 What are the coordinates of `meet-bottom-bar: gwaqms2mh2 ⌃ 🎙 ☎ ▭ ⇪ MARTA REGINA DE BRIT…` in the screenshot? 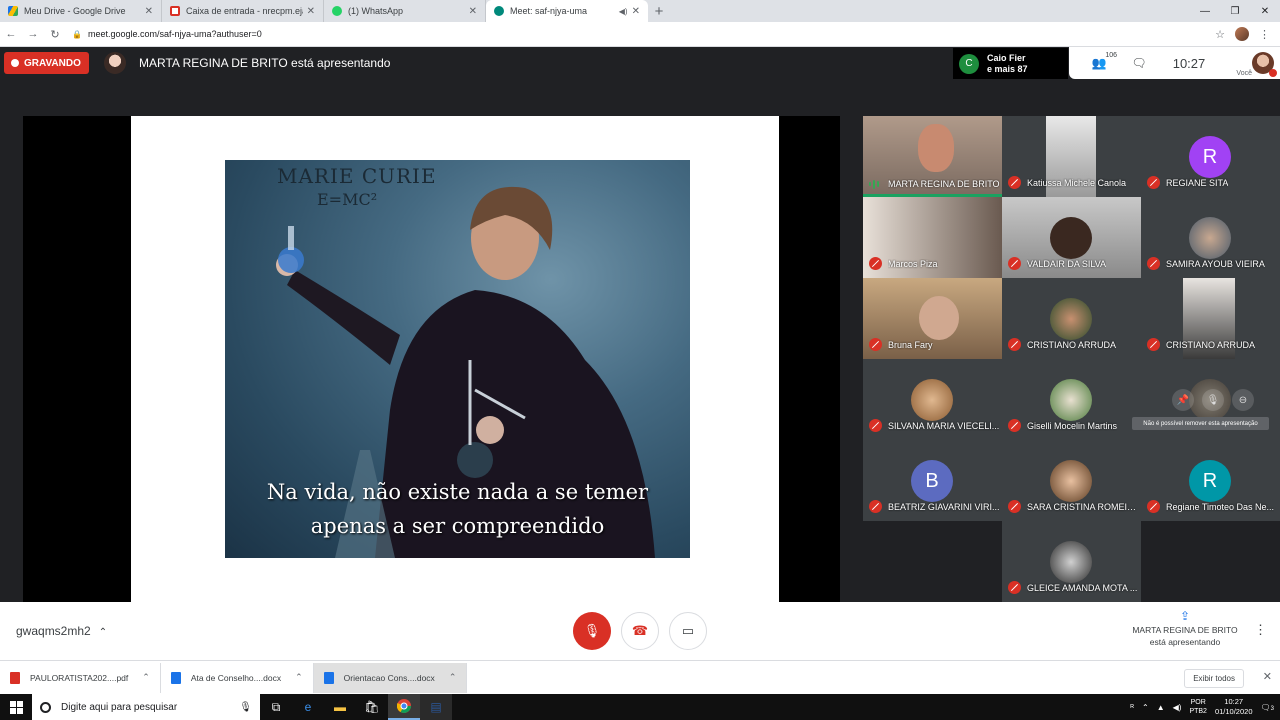 It's located at (640, 631).